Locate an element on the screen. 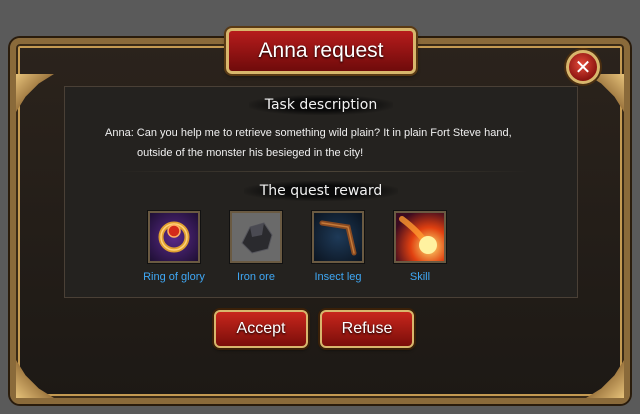 The height and width of the screenshot is (414, 640). reward-item-insect-leg: Insect leg is located at coordinates (338, 247).